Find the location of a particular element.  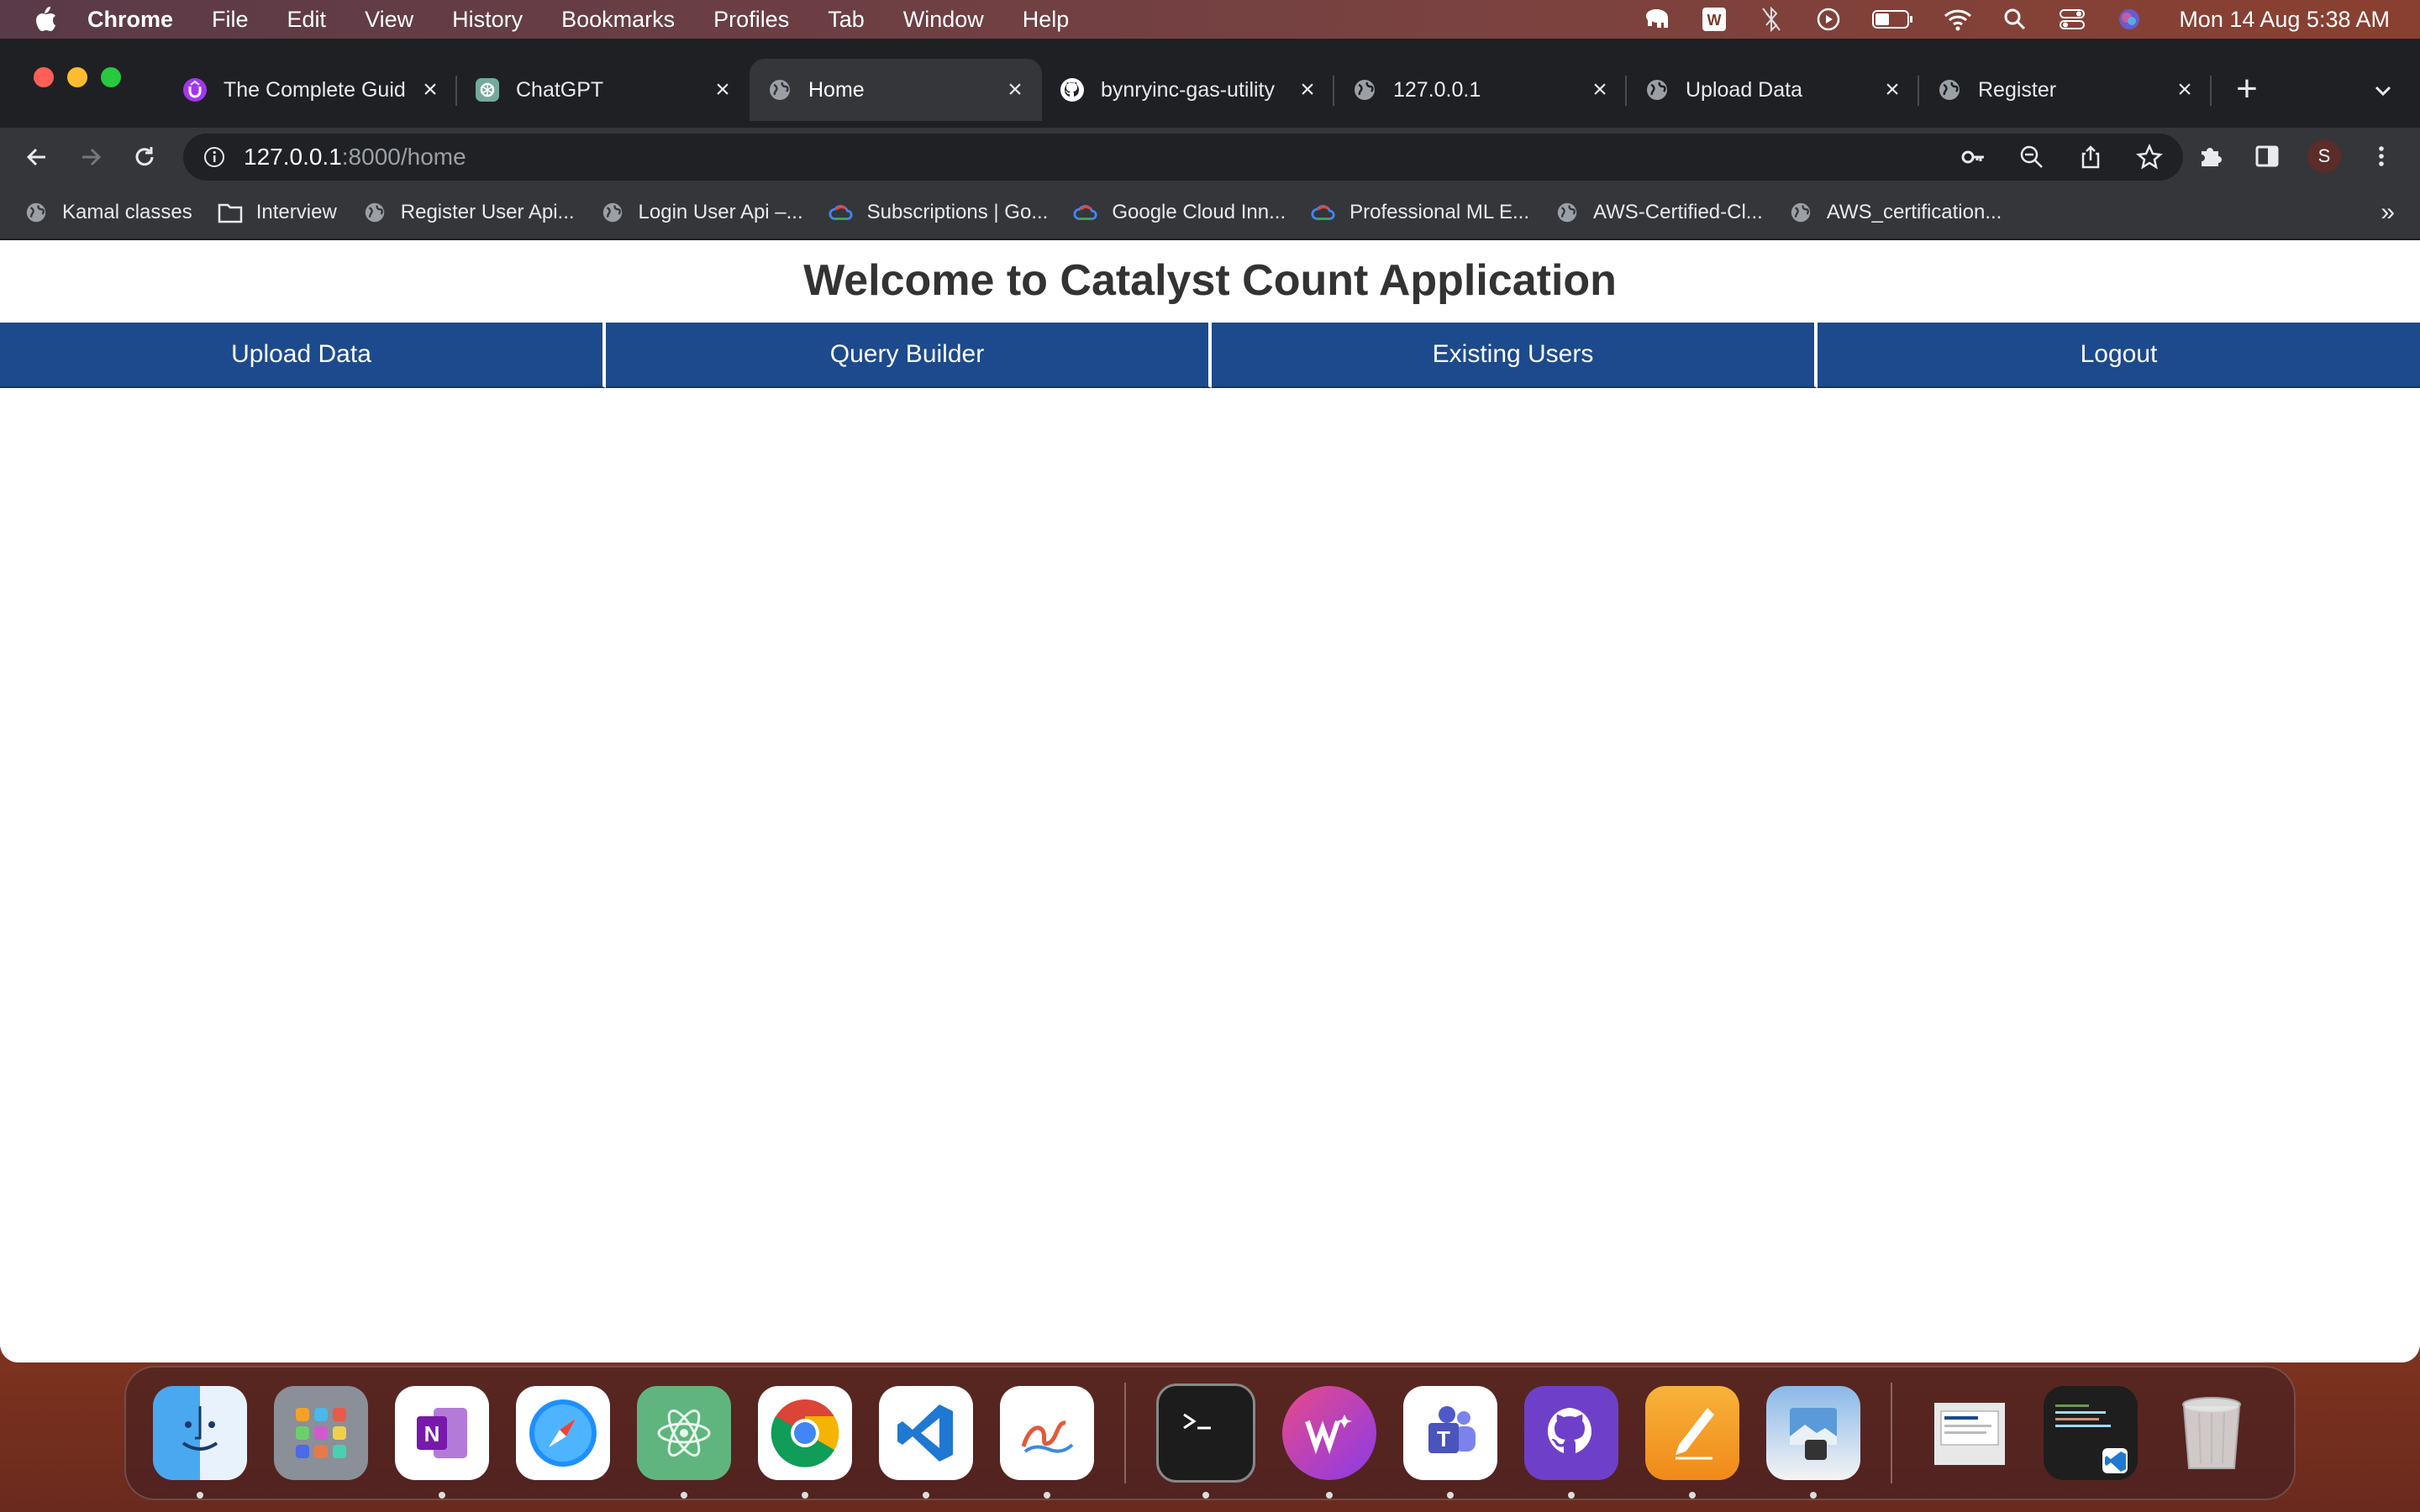

launchpad-icon is located at coordinates (321, 1433).